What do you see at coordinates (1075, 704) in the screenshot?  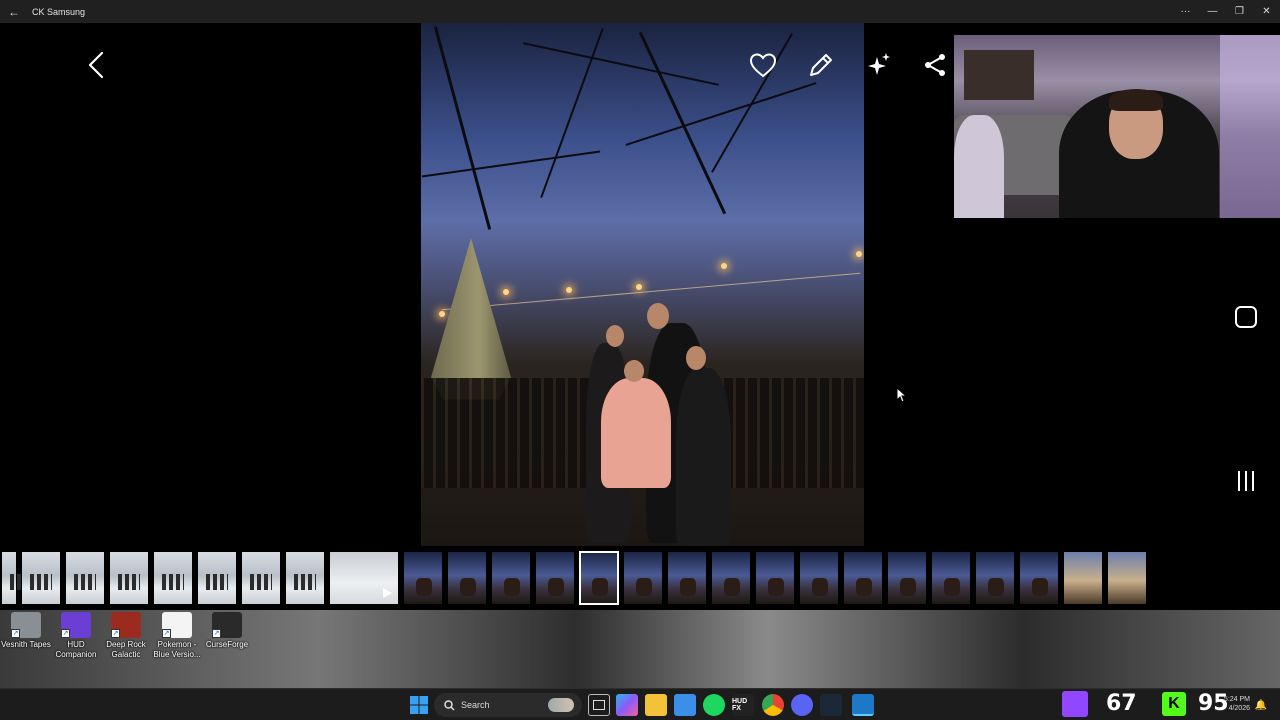 I see `twitch-icon` at bounding box center [1075, 704].